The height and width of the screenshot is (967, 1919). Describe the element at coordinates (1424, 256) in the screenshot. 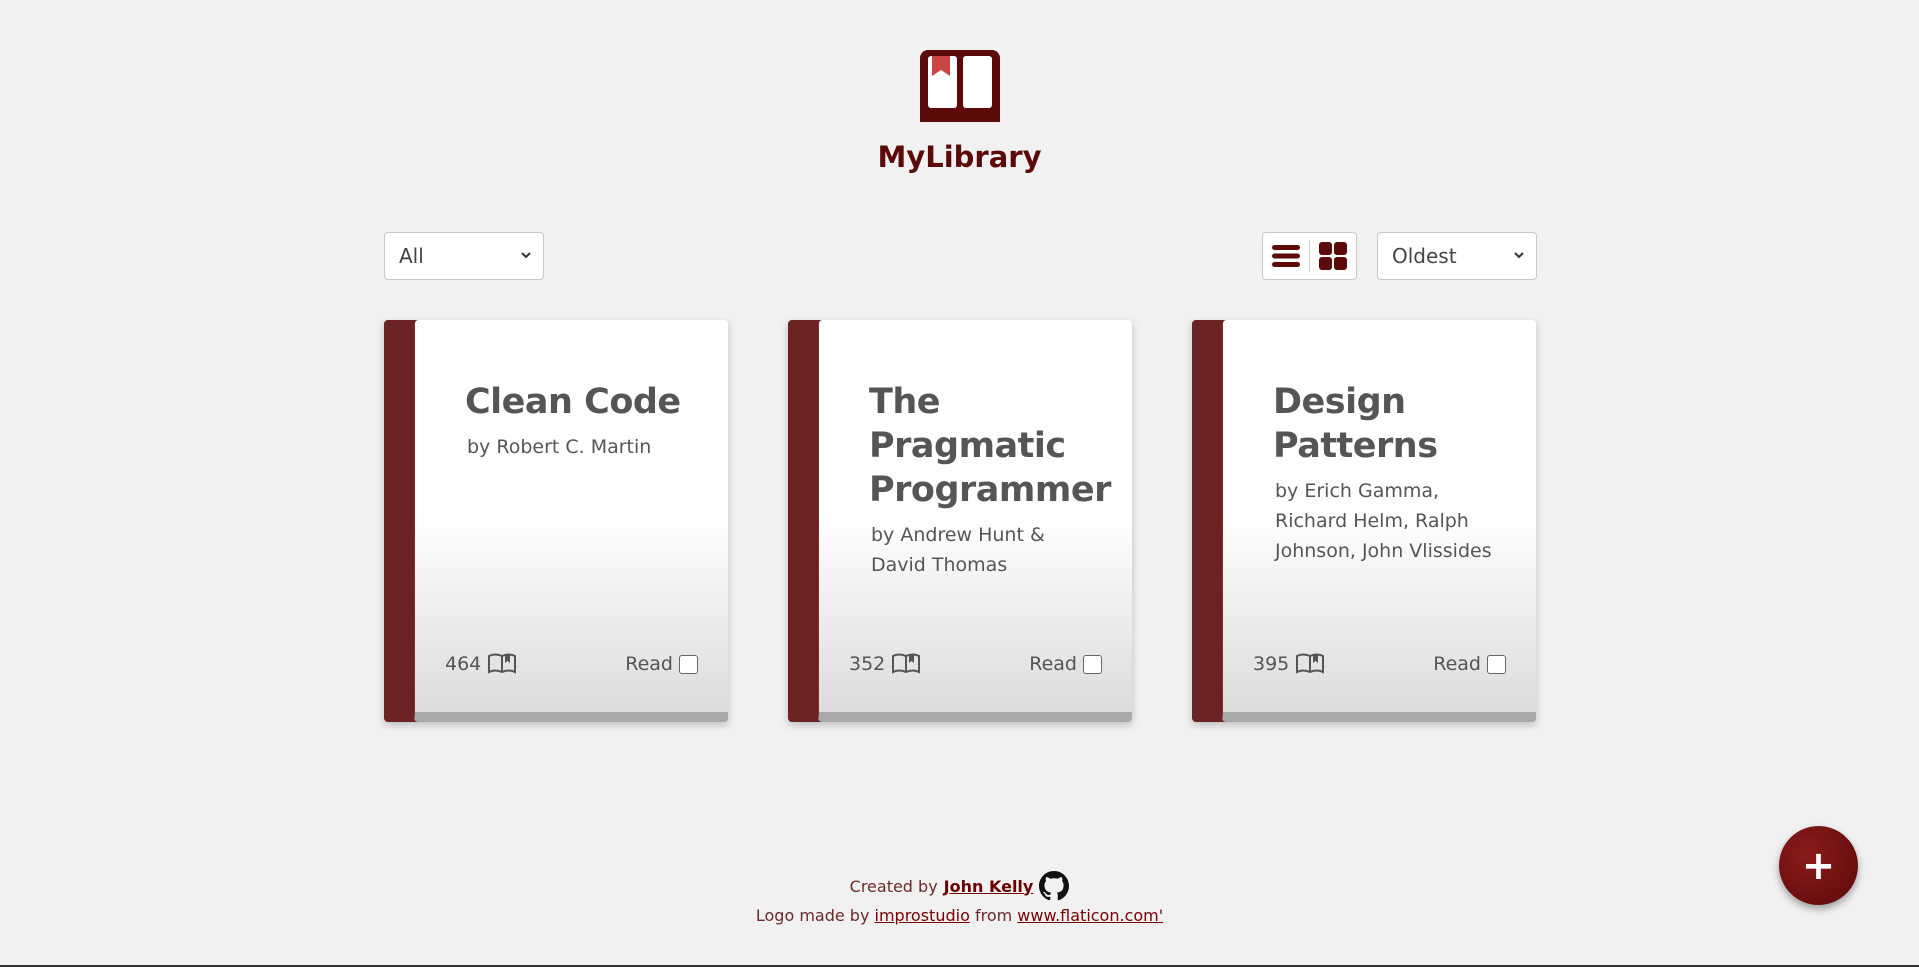

I see `sort-select-value: Oldest` at that location.